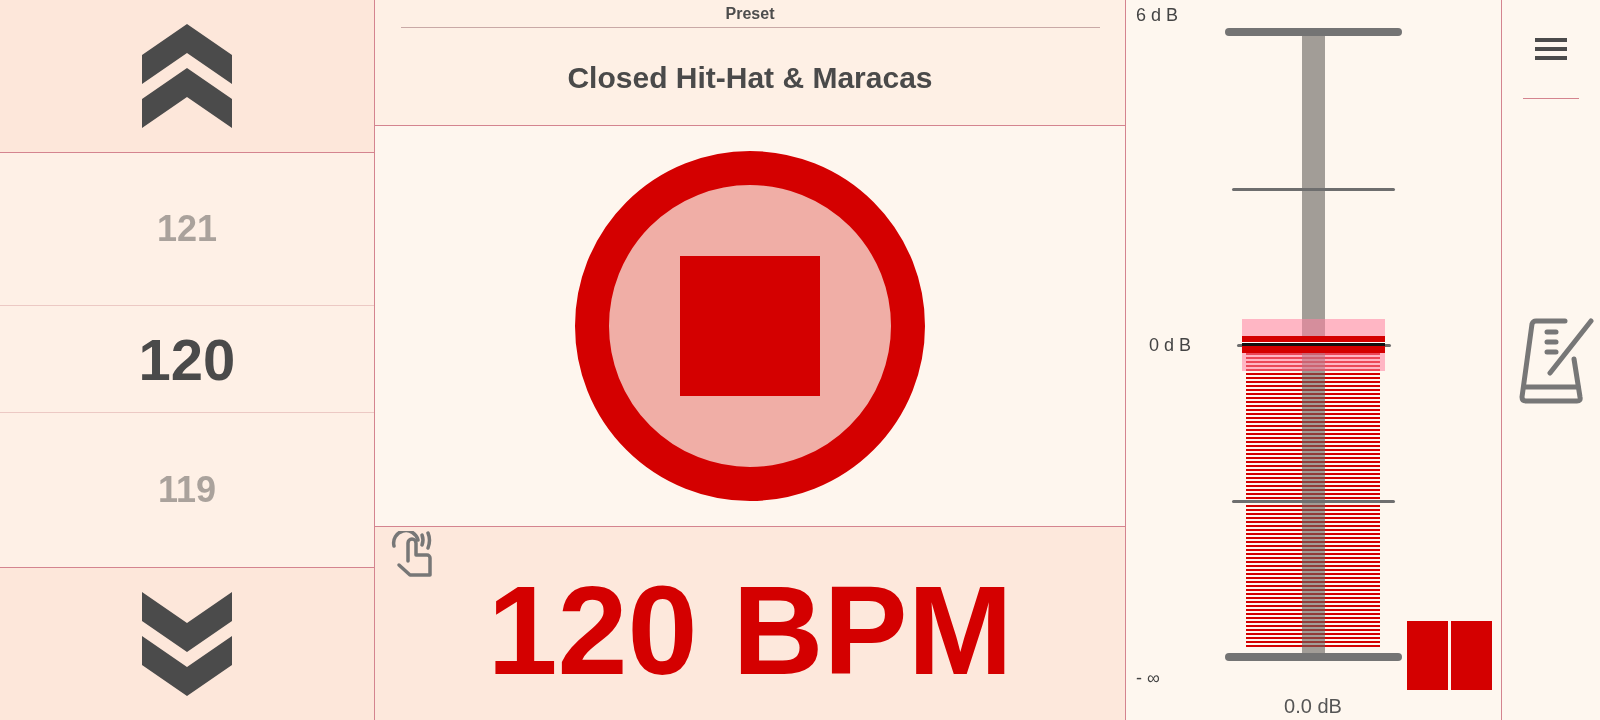 This screenshot has height=720, width=1600. Describe the element at coordinates (750, 14) in the screenshot. I see `preset-label: Preset` at that location.